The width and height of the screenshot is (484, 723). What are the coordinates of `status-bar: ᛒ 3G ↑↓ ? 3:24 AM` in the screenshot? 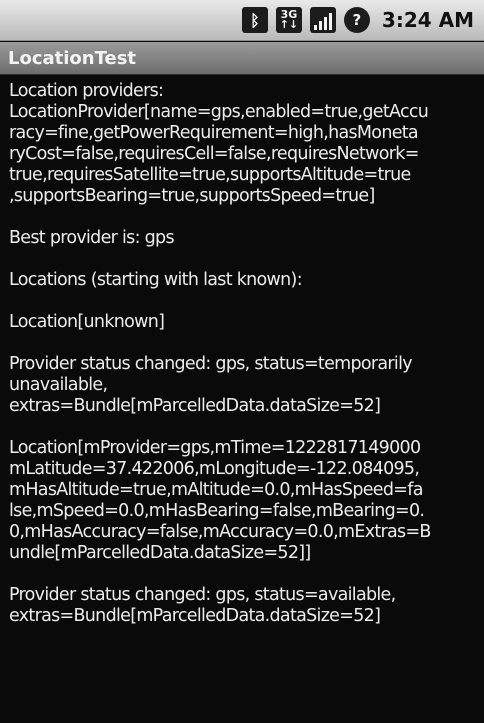 It's located at (242, 20).